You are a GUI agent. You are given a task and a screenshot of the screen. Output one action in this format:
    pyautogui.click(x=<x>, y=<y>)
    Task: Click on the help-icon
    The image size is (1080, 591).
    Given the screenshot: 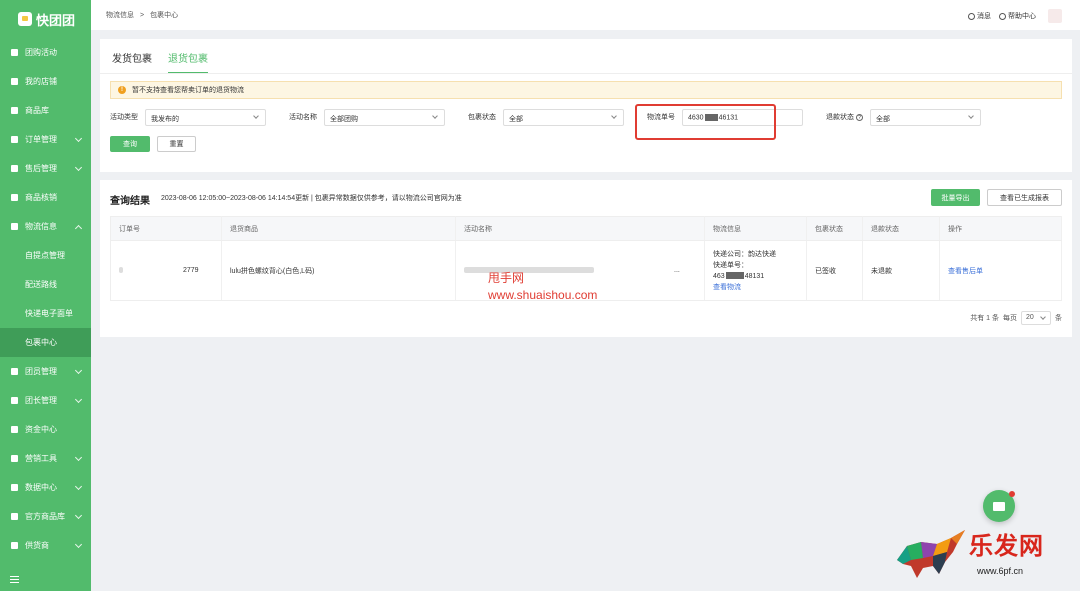 What is the action you would take?
    pyautogui.click(x=1002, y=16)
    